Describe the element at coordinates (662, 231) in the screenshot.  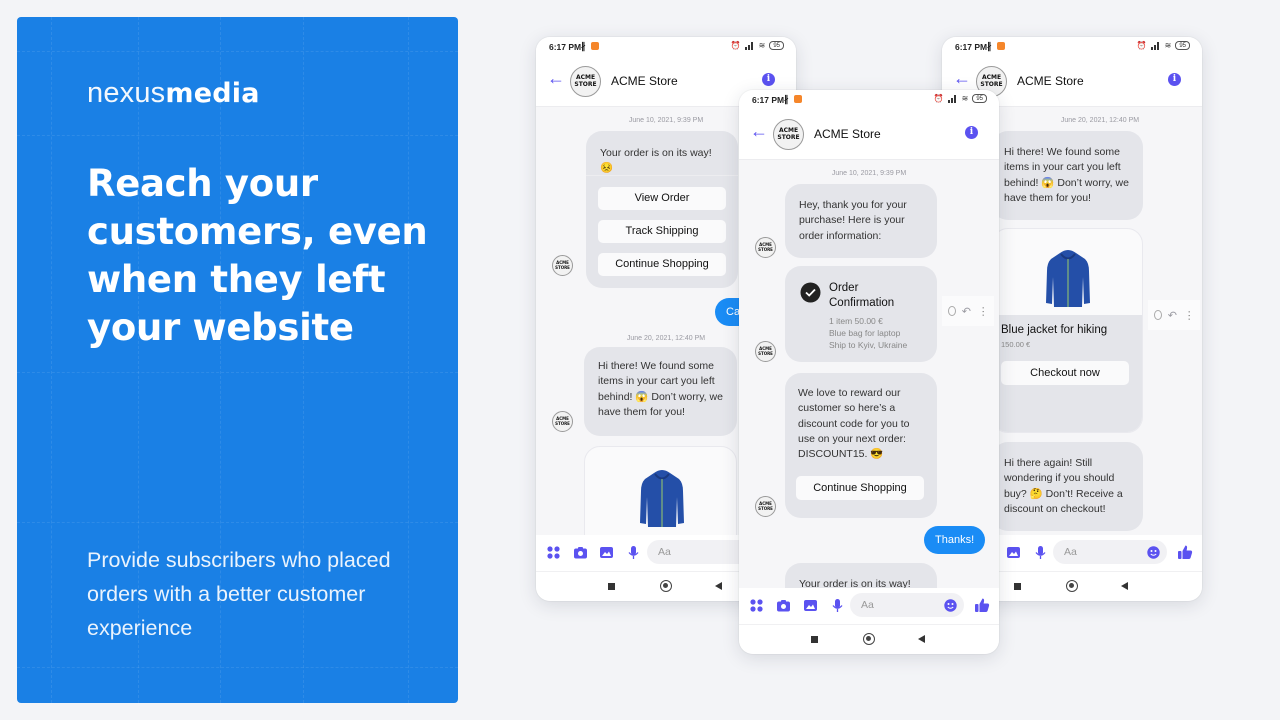
I see `track-shipping-button: Track Shipping` at that location.